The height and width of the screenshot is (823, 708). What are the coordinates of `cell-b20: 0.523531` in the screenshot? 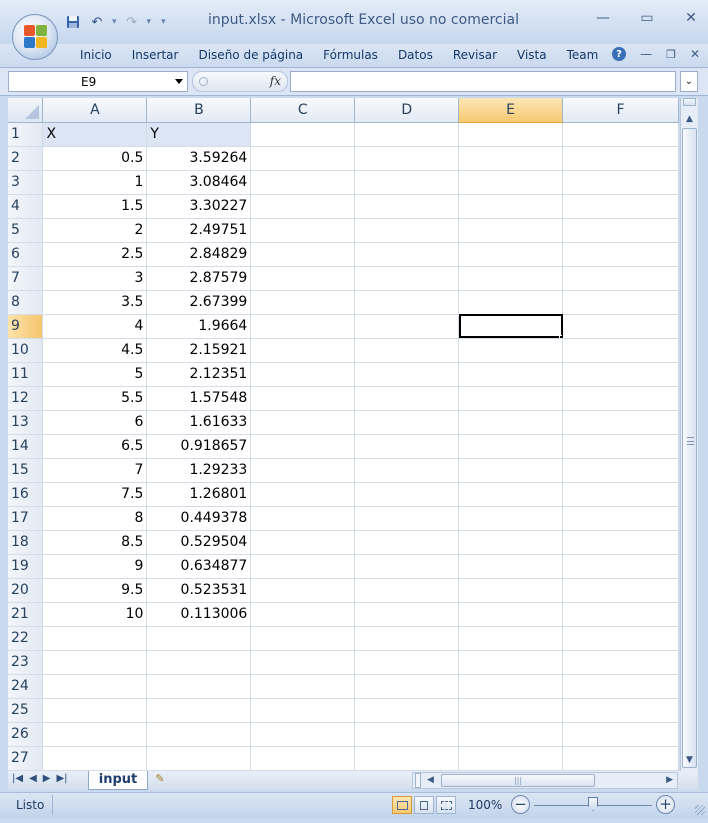 It's located at (199, 590).